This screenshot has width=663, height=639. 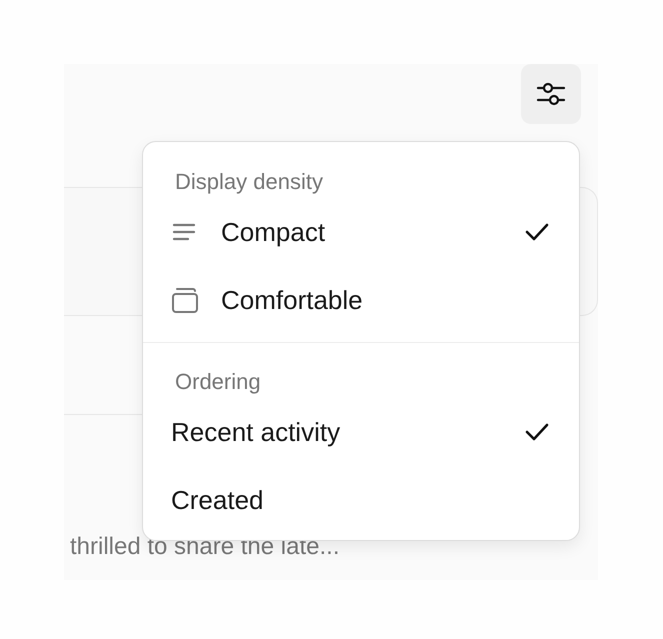 I want to click on filter-button, so click(x=551, y=94).